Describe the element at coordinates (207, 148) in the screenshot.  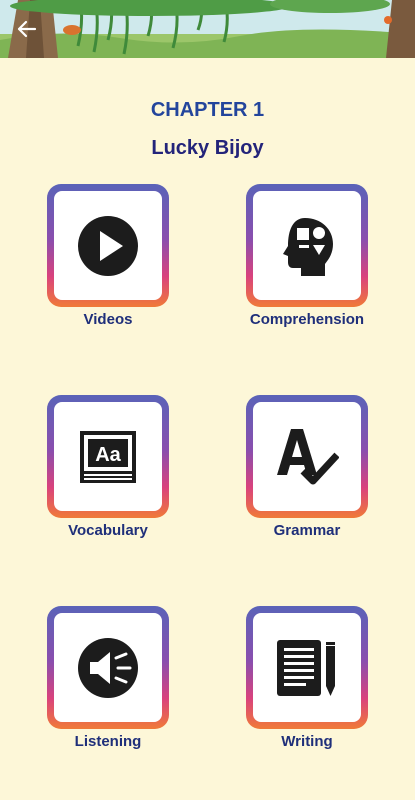
I see `book-title: Lucky Bijoy` at that location.